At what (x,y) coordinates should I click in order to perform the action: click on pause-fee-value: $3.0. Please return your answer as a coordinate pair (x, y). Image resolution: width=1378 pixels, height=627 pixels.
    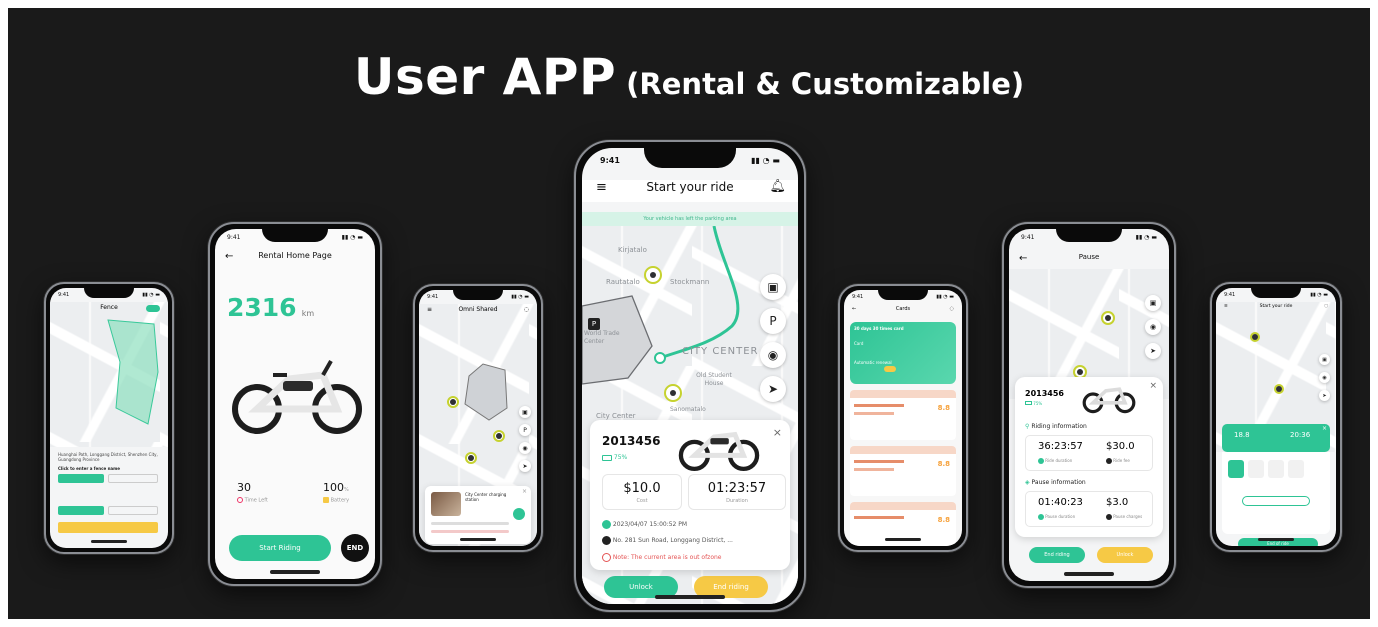
    Looking at the image, I should click on (1117, 502).